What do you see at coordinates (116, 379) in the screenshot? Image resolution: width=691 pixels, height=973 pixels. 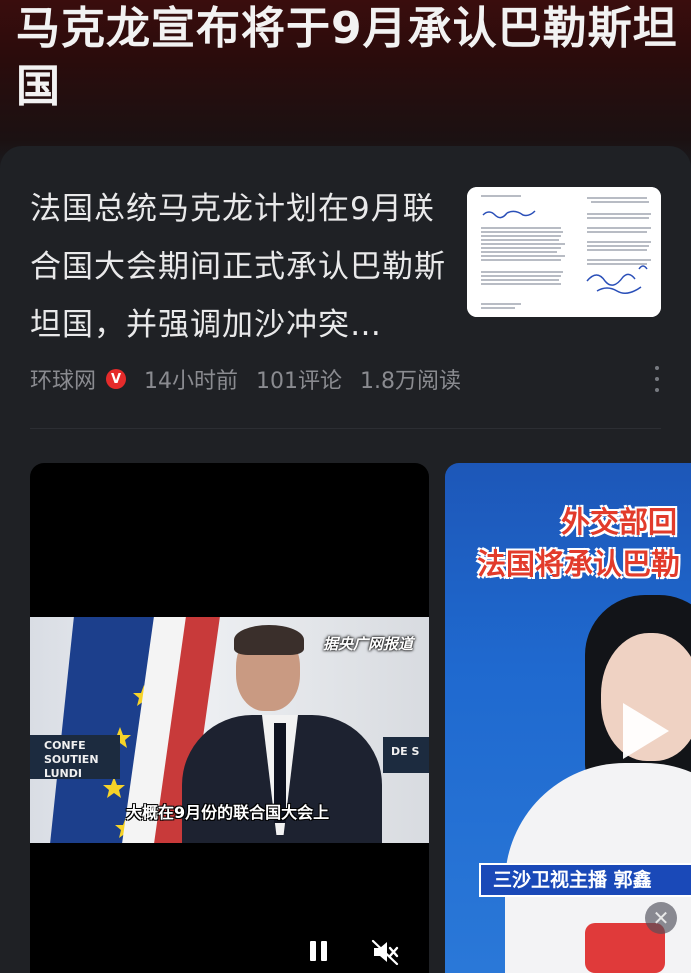 I see `verified-icon: V` at bounding box center [116, 379].